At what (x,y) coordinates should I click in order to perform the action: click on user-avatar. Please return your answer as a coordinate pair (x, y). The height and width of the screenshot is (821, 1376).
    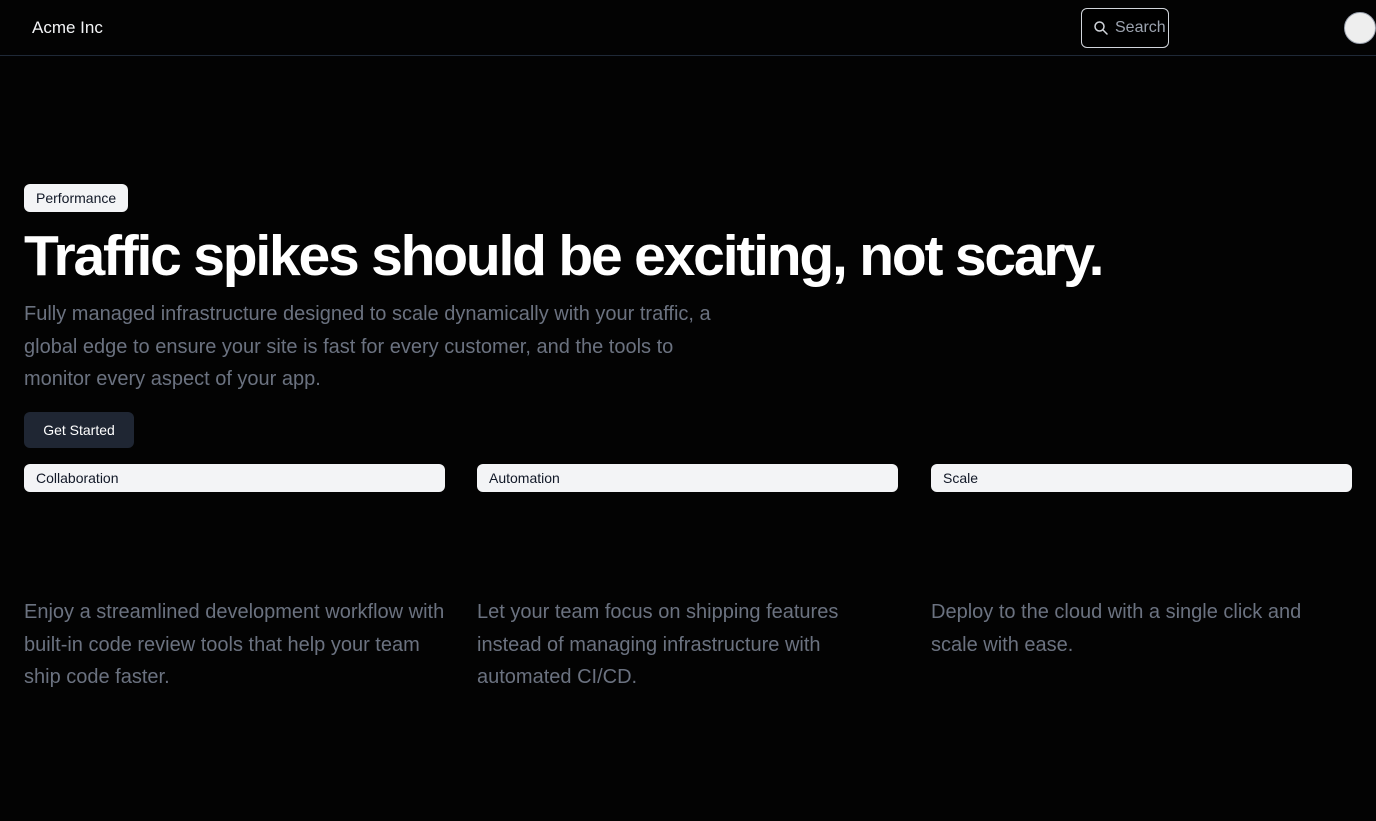
    Looking at the image, I should click on (1360, 28).